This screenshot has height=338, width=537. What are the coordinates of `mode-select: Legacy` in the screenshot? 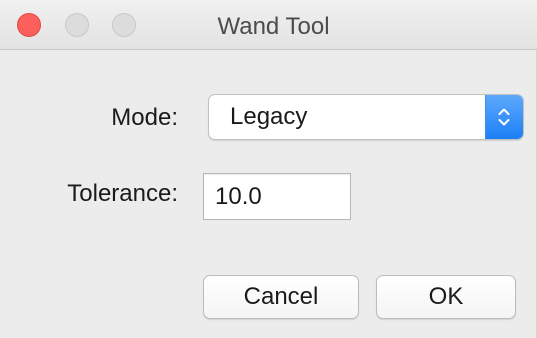 It's located at (366, 117).